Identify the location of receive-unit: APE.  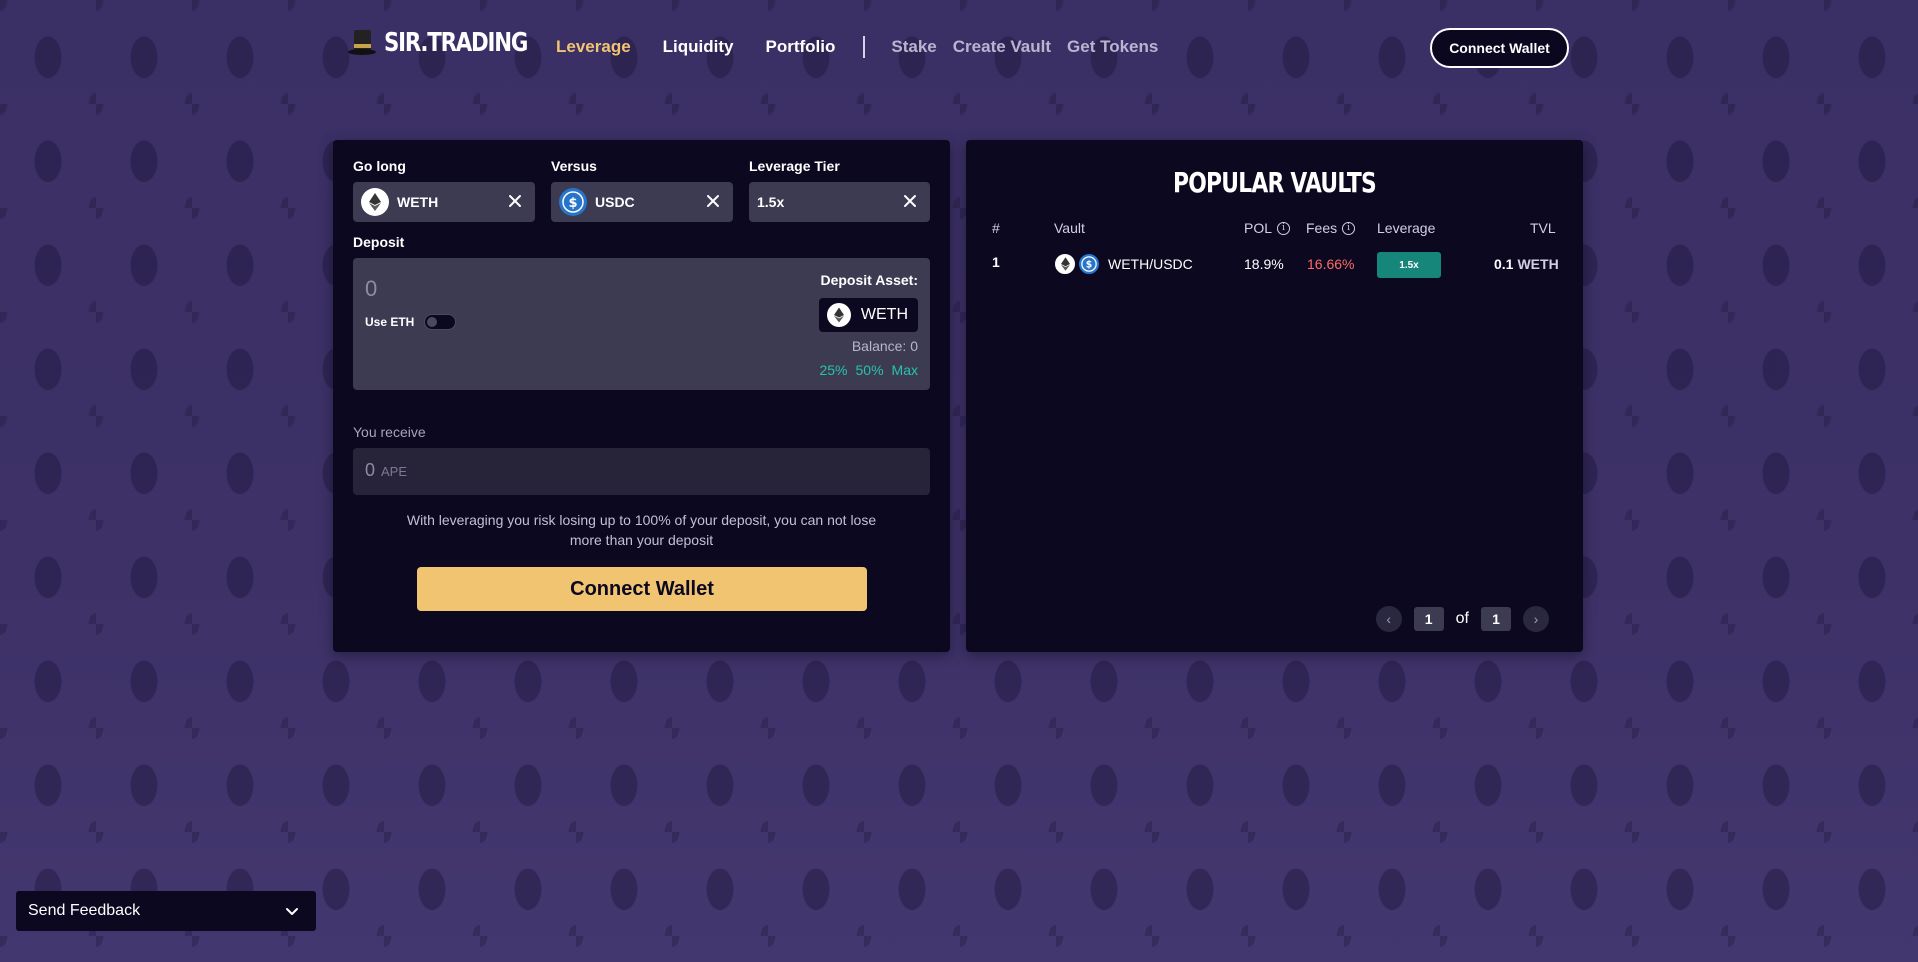
(394, 471).